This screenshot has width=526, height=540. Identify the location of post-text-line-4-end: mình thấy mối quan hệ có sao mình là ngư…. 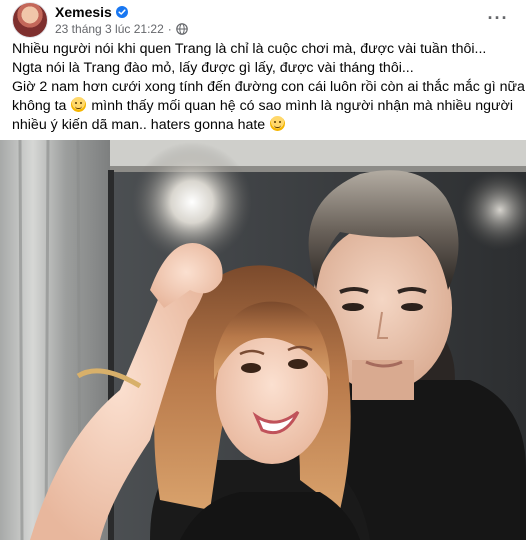
(300, 106).